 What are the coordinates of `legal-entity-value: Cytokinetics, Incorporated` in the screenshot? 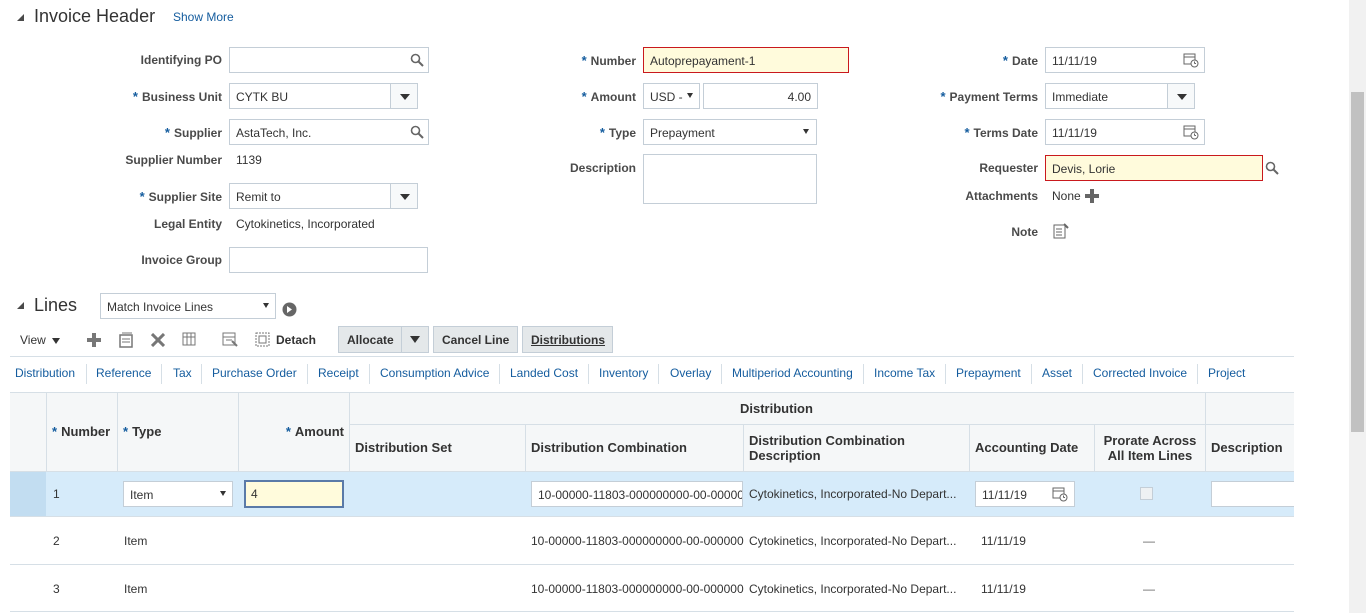 It's located at (305, 224).